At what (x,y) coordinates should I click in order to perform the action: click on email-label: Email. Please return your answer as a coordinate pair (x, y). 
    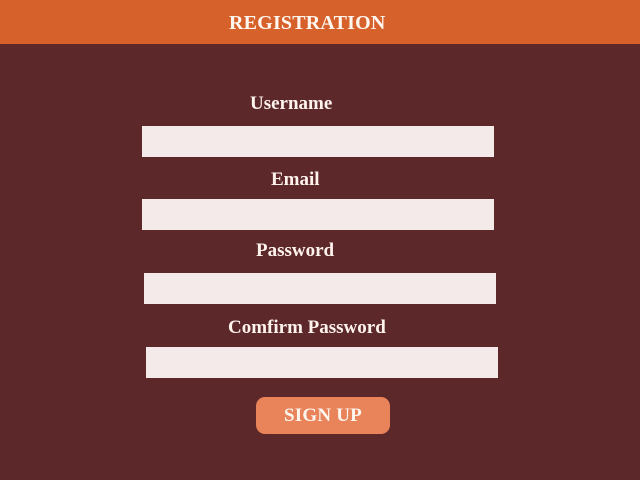
    Looking at the image, I should click on (295, 179).